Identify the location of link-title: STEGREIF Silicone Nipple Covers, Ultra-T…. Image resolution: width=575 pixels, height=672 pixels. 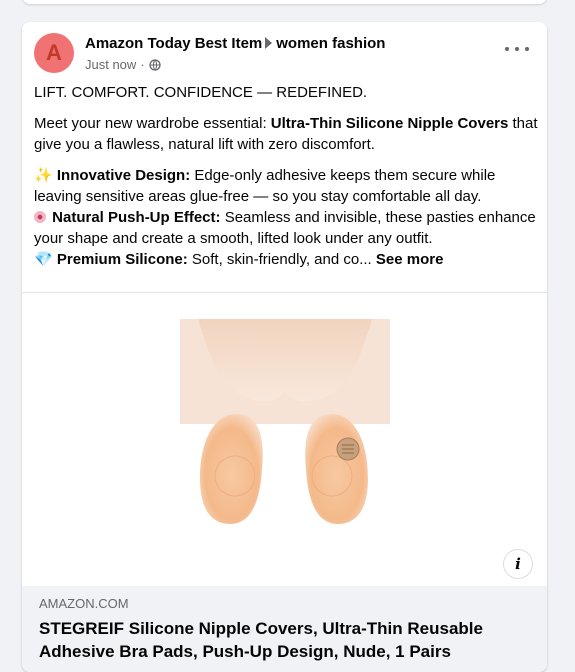
(279, 640).